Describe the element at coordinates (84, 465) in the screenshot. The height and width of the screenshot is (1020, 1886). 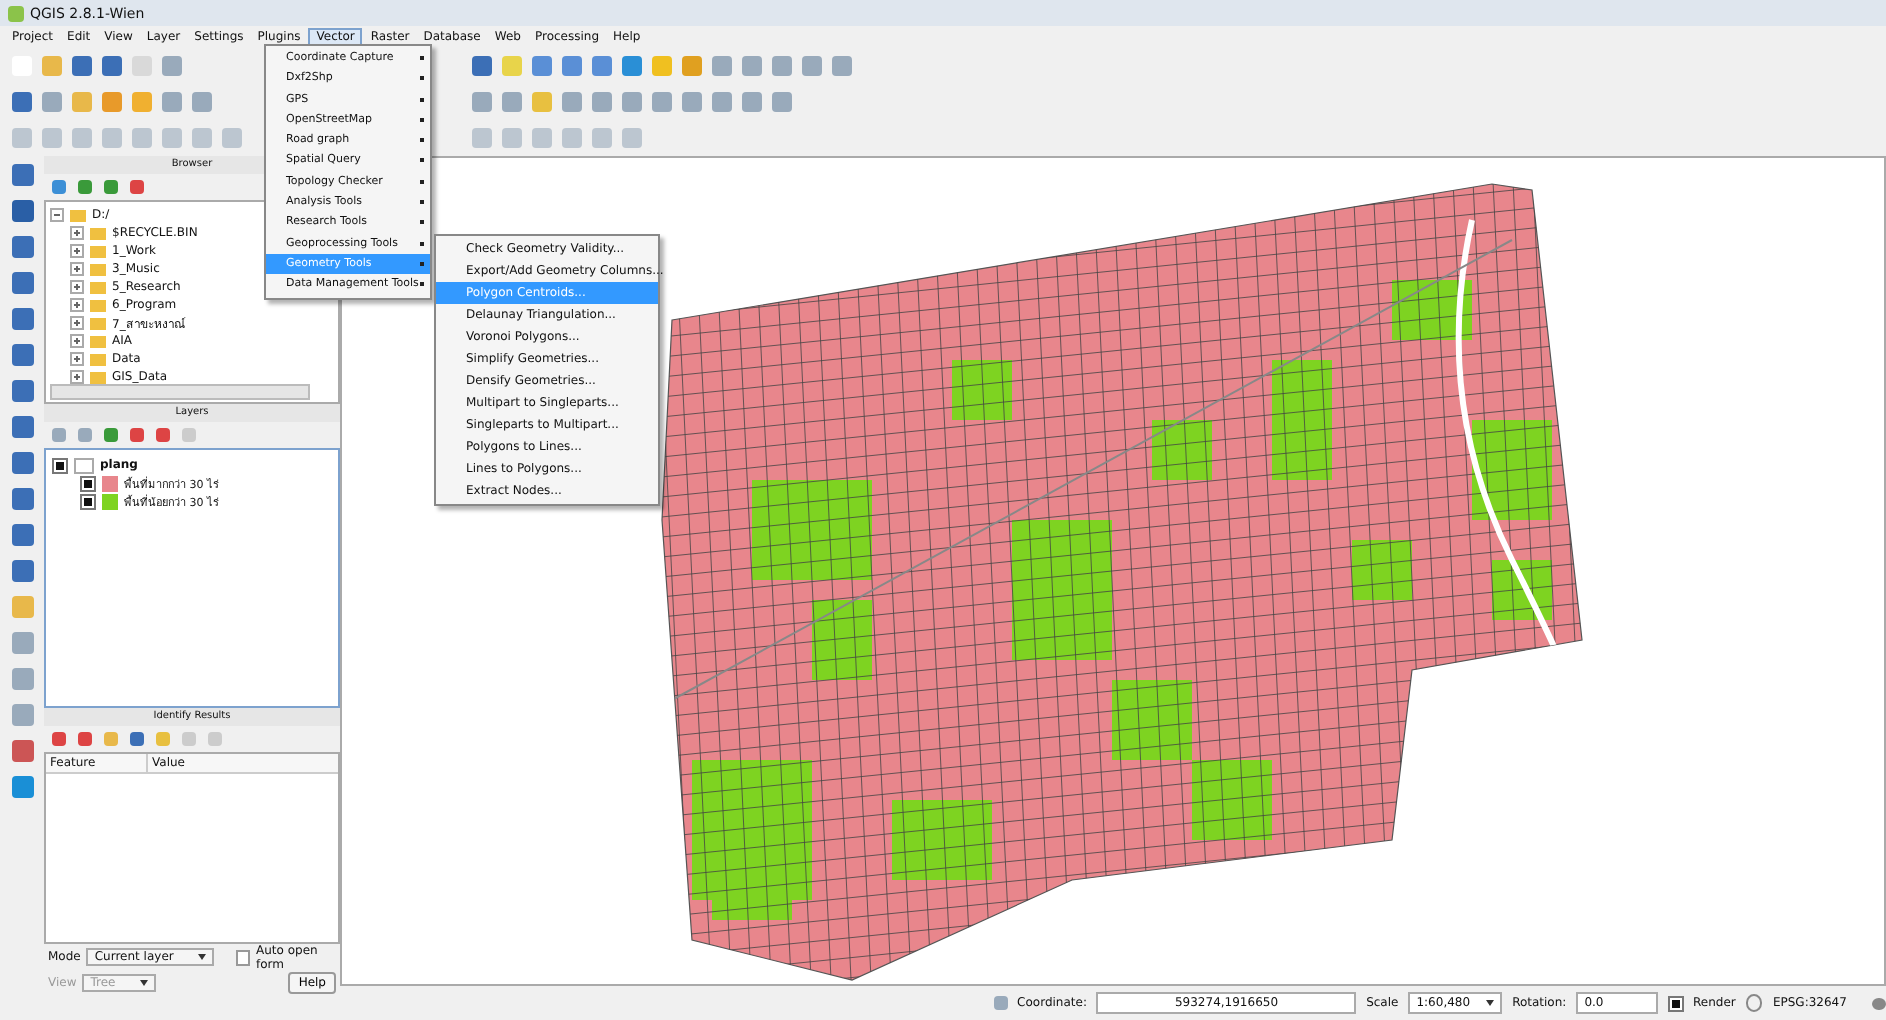
I see `group-icon` at that location.